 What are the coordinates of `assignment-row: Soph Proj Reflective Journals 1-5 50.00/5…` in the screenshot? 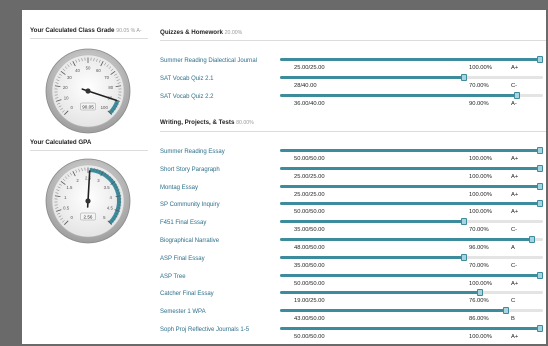 It's located at (353, 334).